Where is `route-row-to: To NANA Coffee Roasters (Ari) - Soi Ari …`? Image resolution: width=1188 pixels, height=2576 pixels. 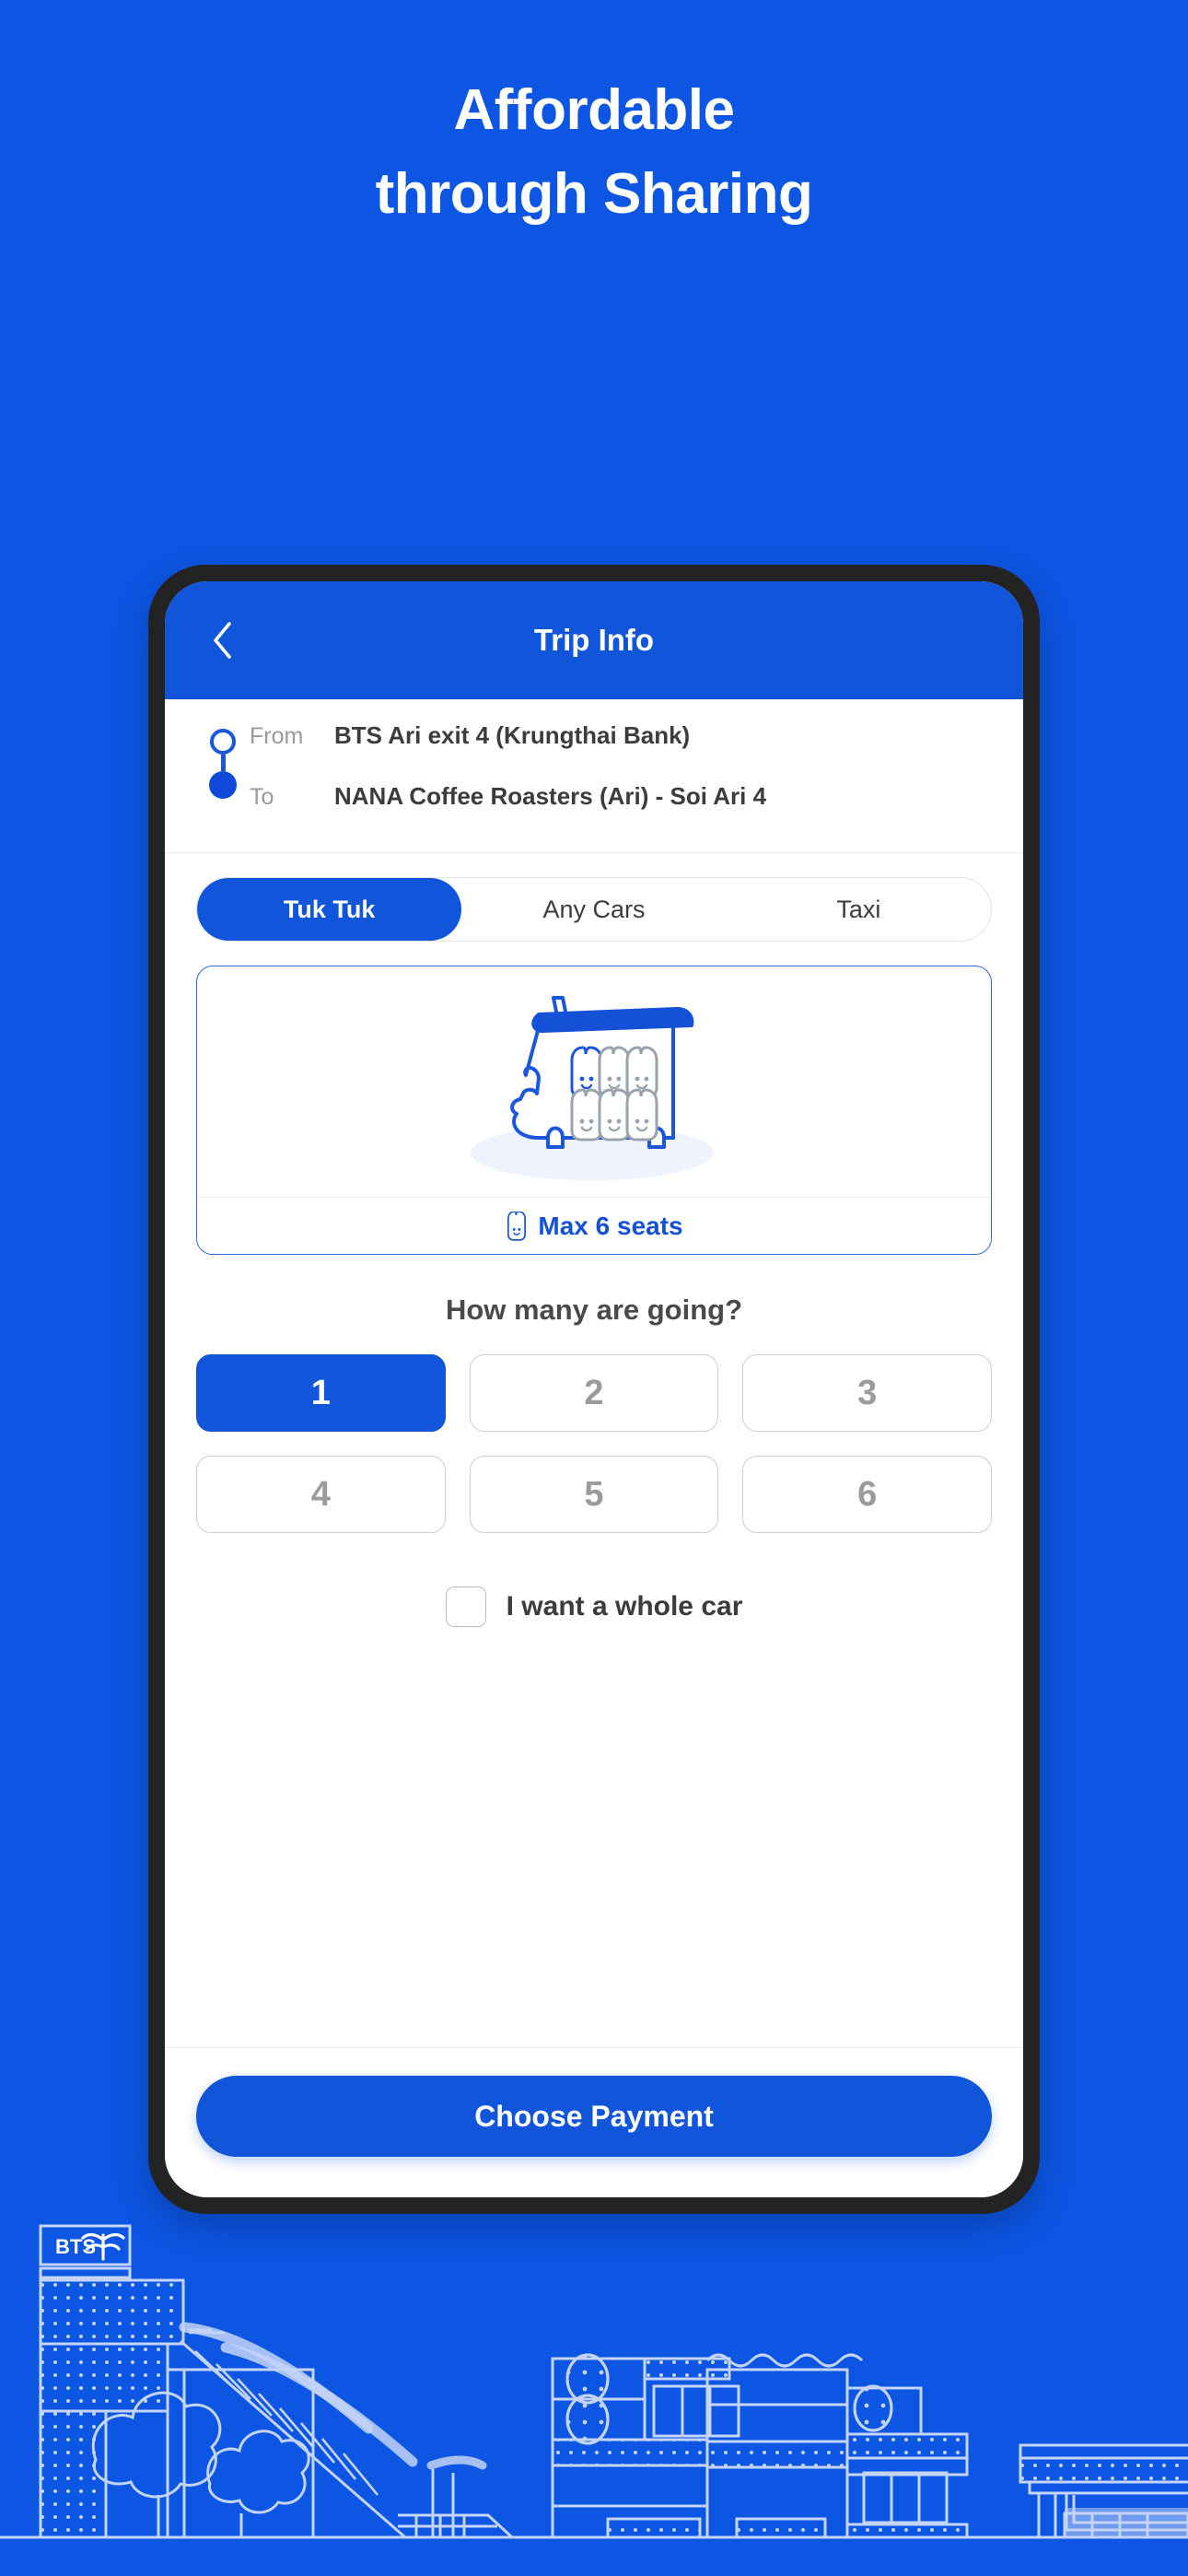 route-row-to: To NANA Coffee Roasters (Ari) - Soi Ari … is located at coordinates (621, 805).